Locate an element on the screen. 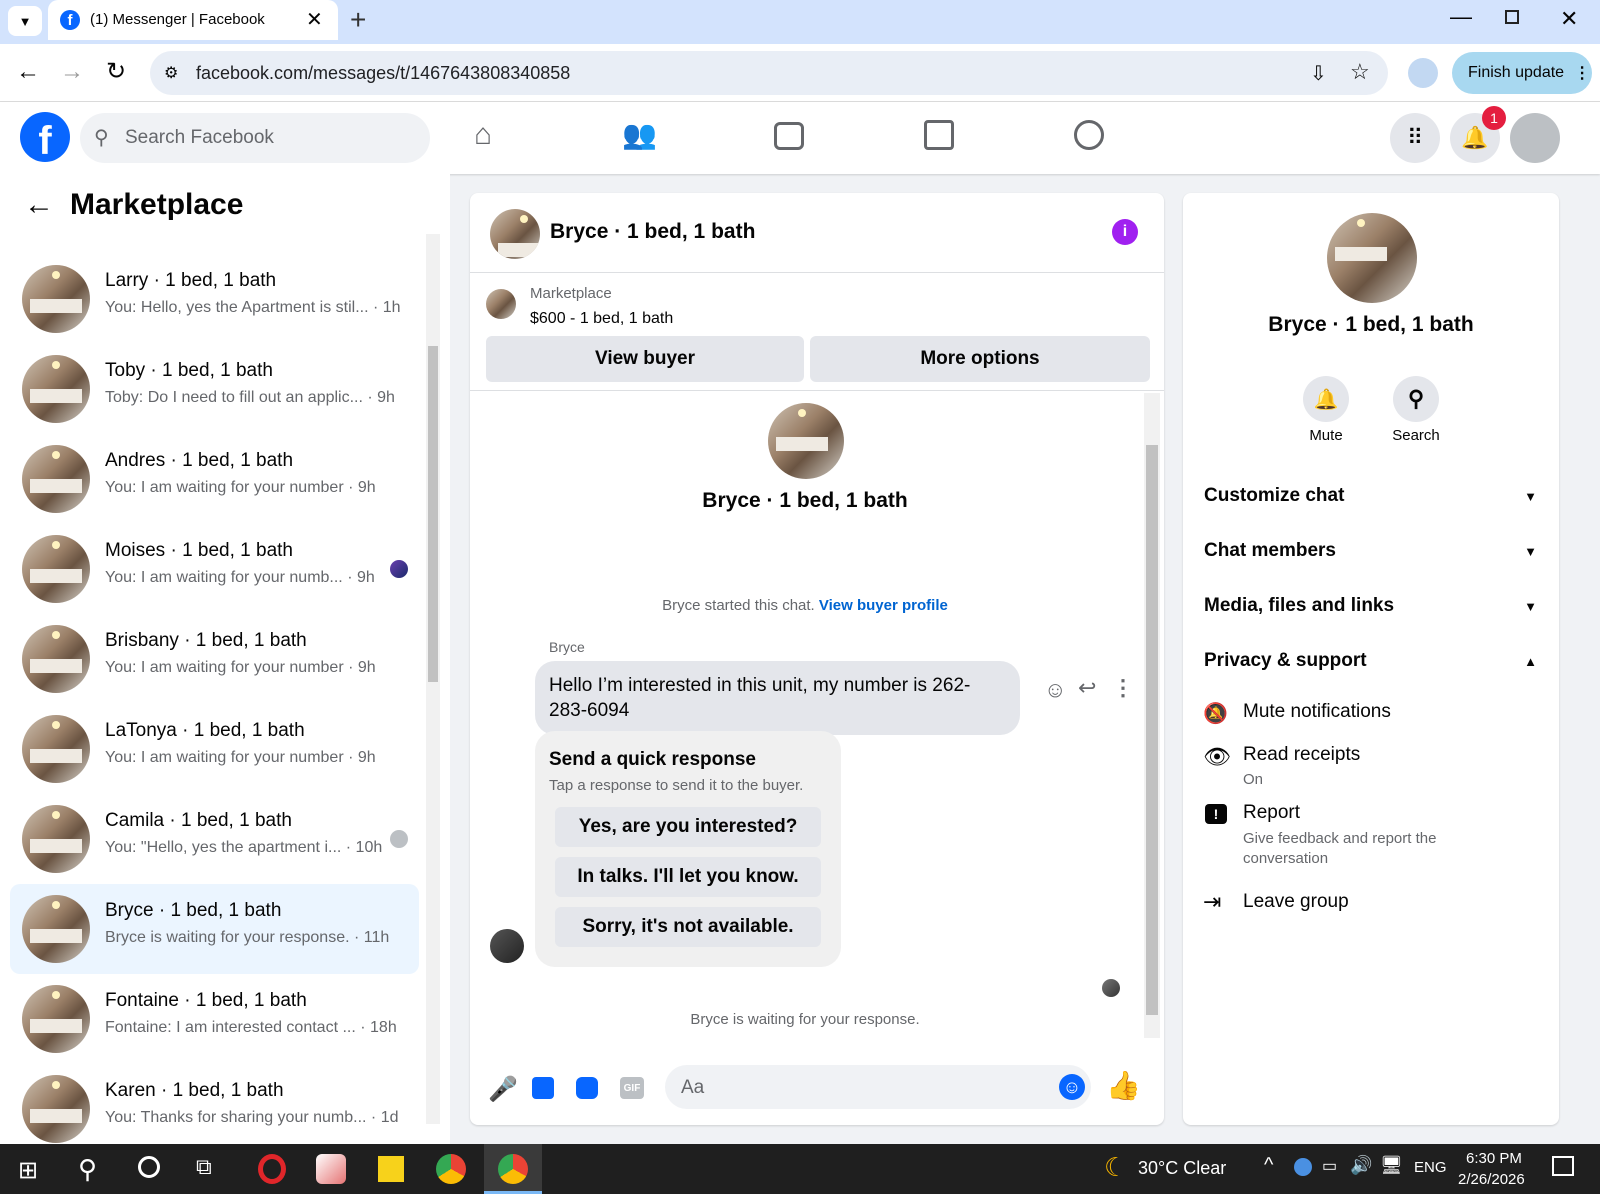 This screenshot has width=1600, height=1194. chat-avatar is located at coordinates (515, 234).